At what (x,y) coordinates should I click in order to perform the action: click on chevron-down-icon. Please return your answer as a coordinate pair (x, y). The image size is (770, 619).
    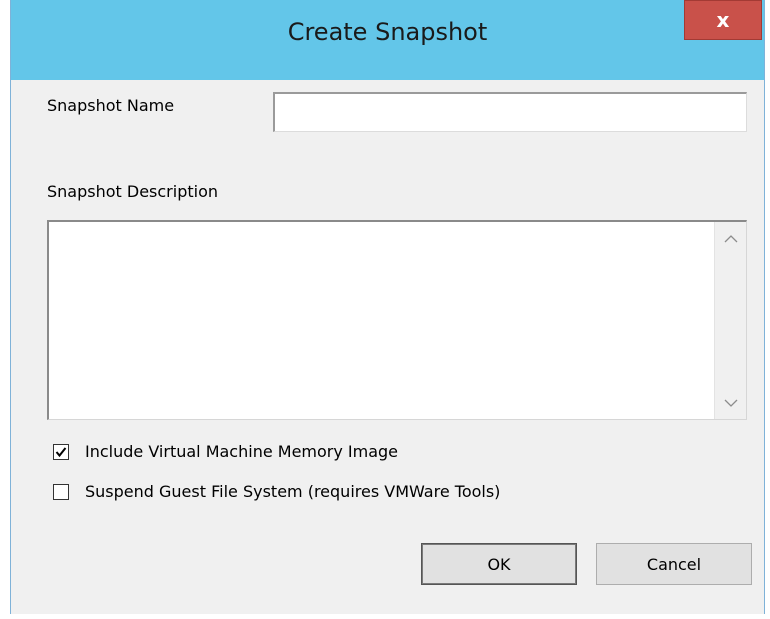
    Looking at the image, I should click on (730, 403).